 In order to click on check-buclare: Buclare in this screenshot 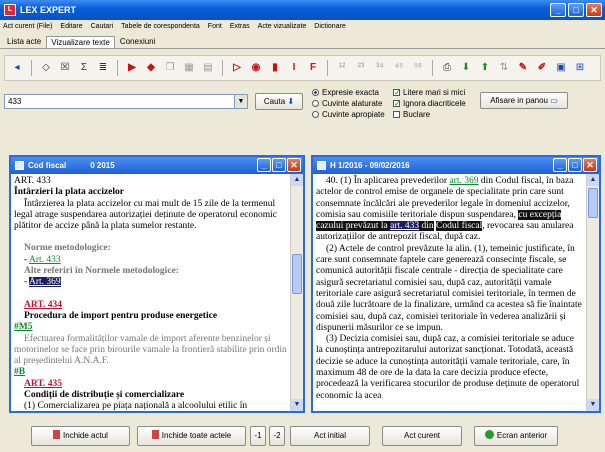, I will do `click(429, 114)`.